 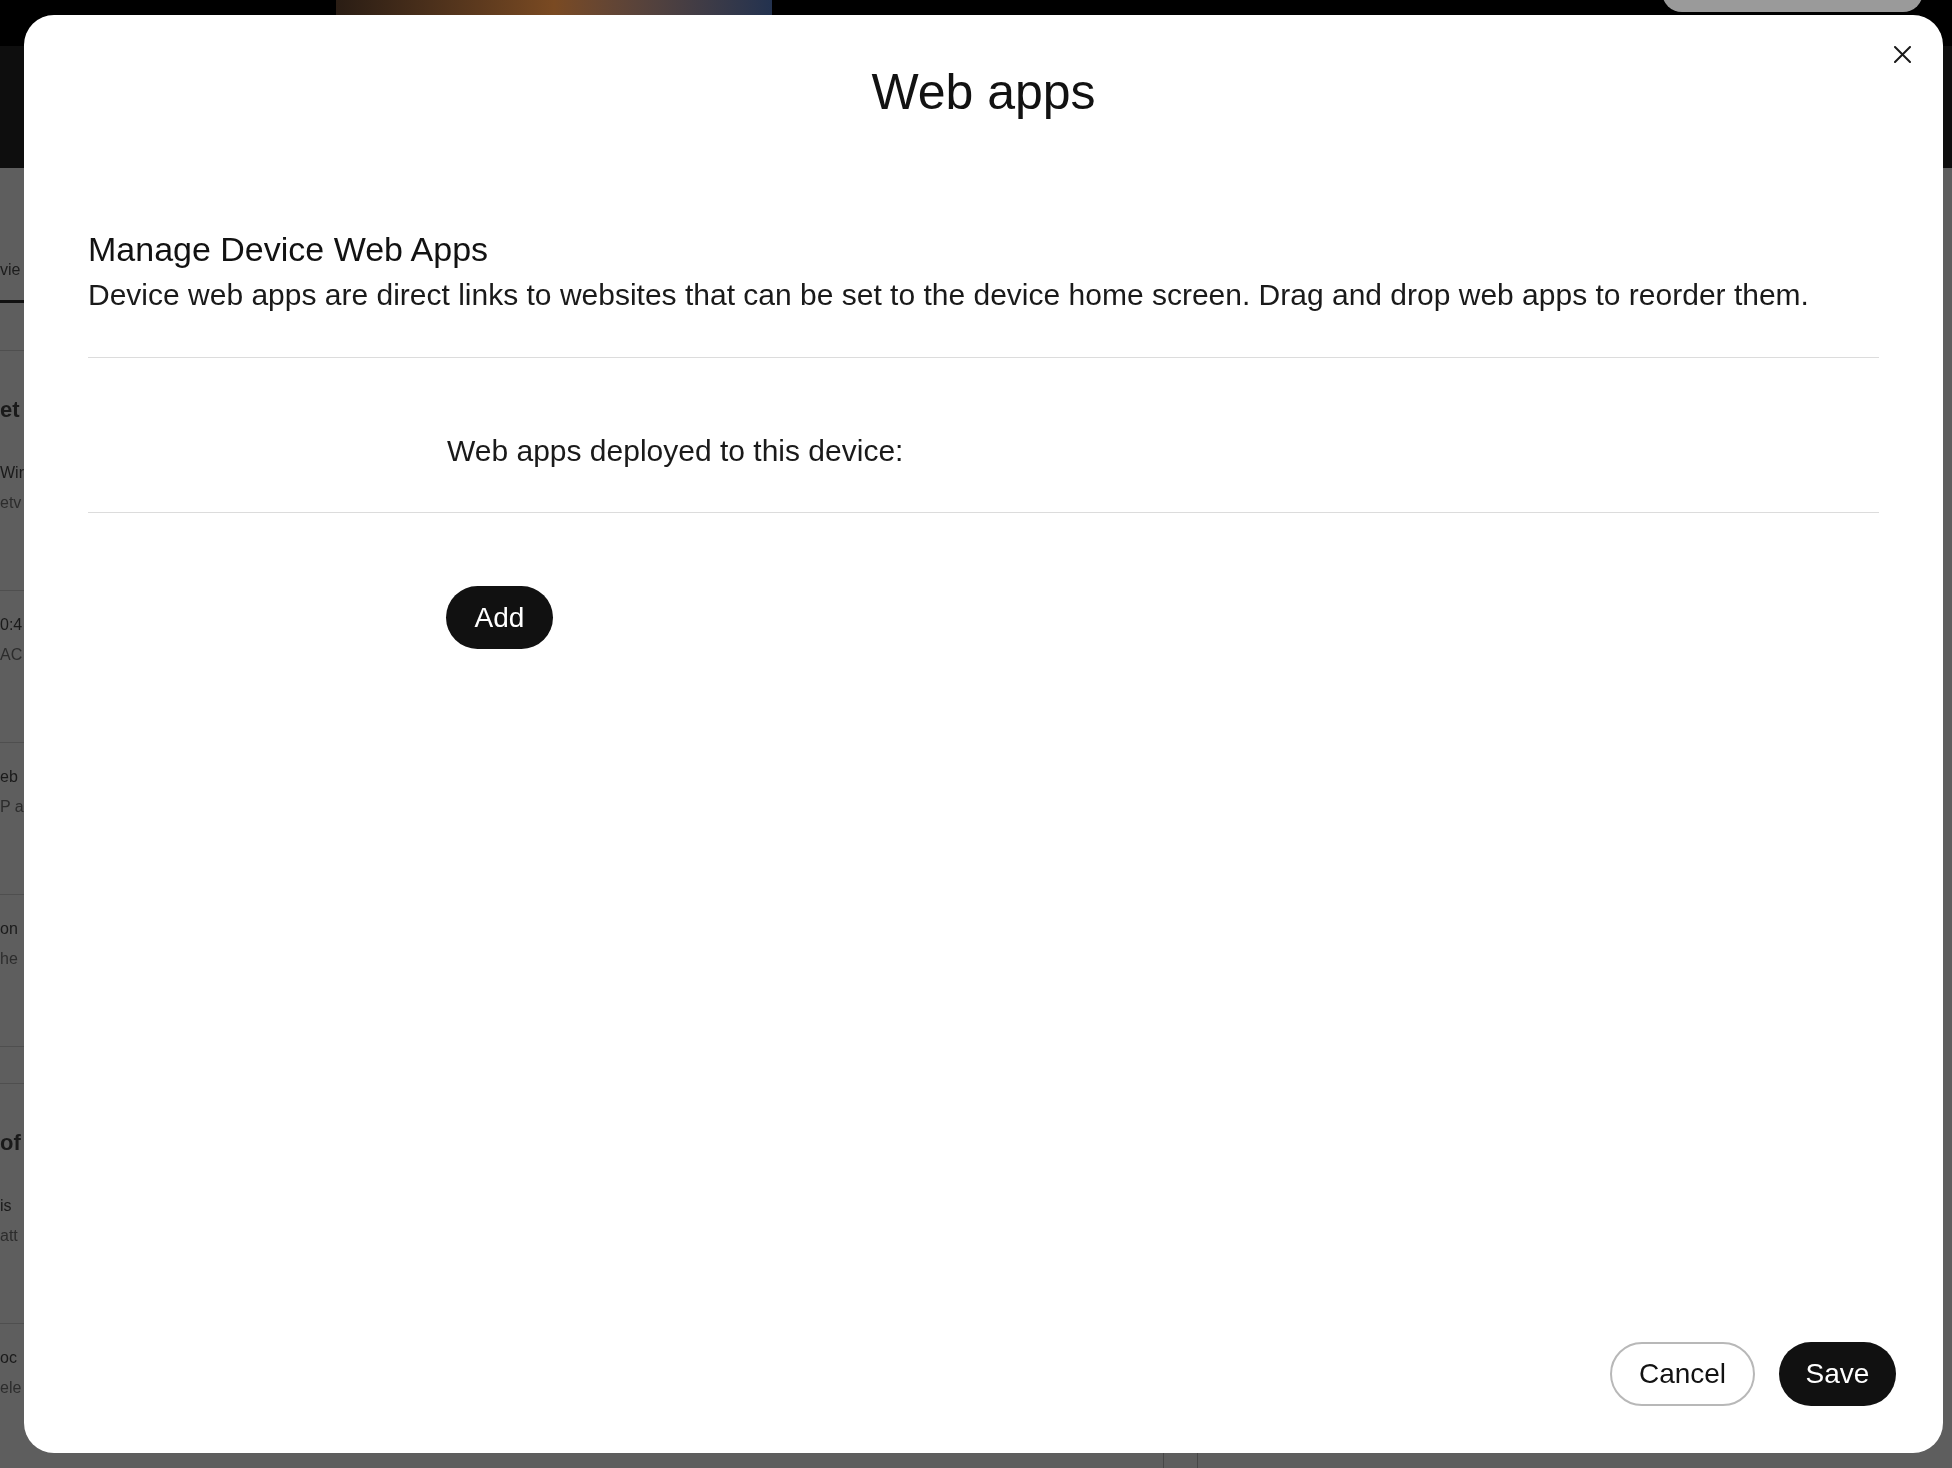 What do you see at coordinates (12, 473) in the screenshot?
I see `list-item-title: Wir` at bounding box center [12, 473].